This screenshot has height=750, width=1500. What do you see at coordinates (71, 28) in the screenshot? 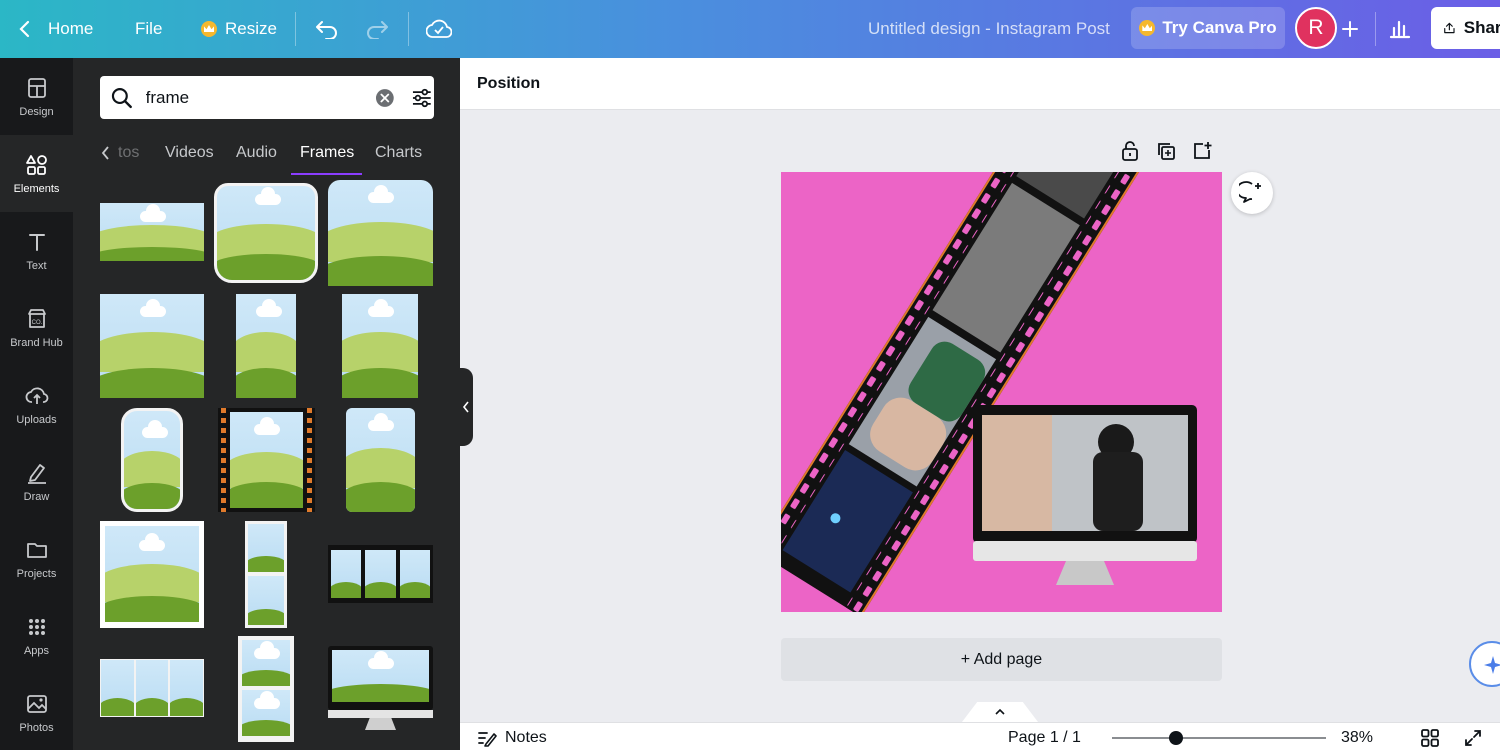
I see `home-label: Home` at bounding box center [71, 28].